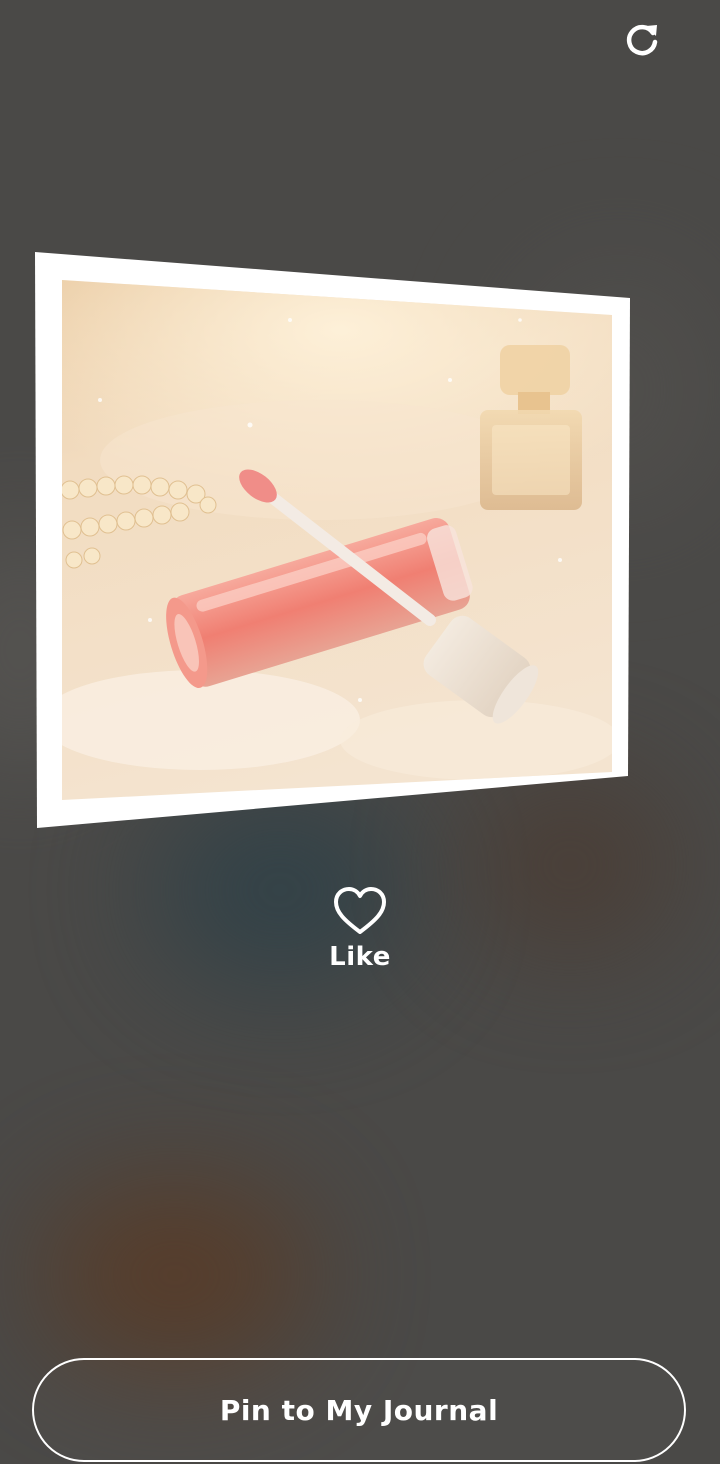  I want to click on heart-outline-icon, so click(360, 910).